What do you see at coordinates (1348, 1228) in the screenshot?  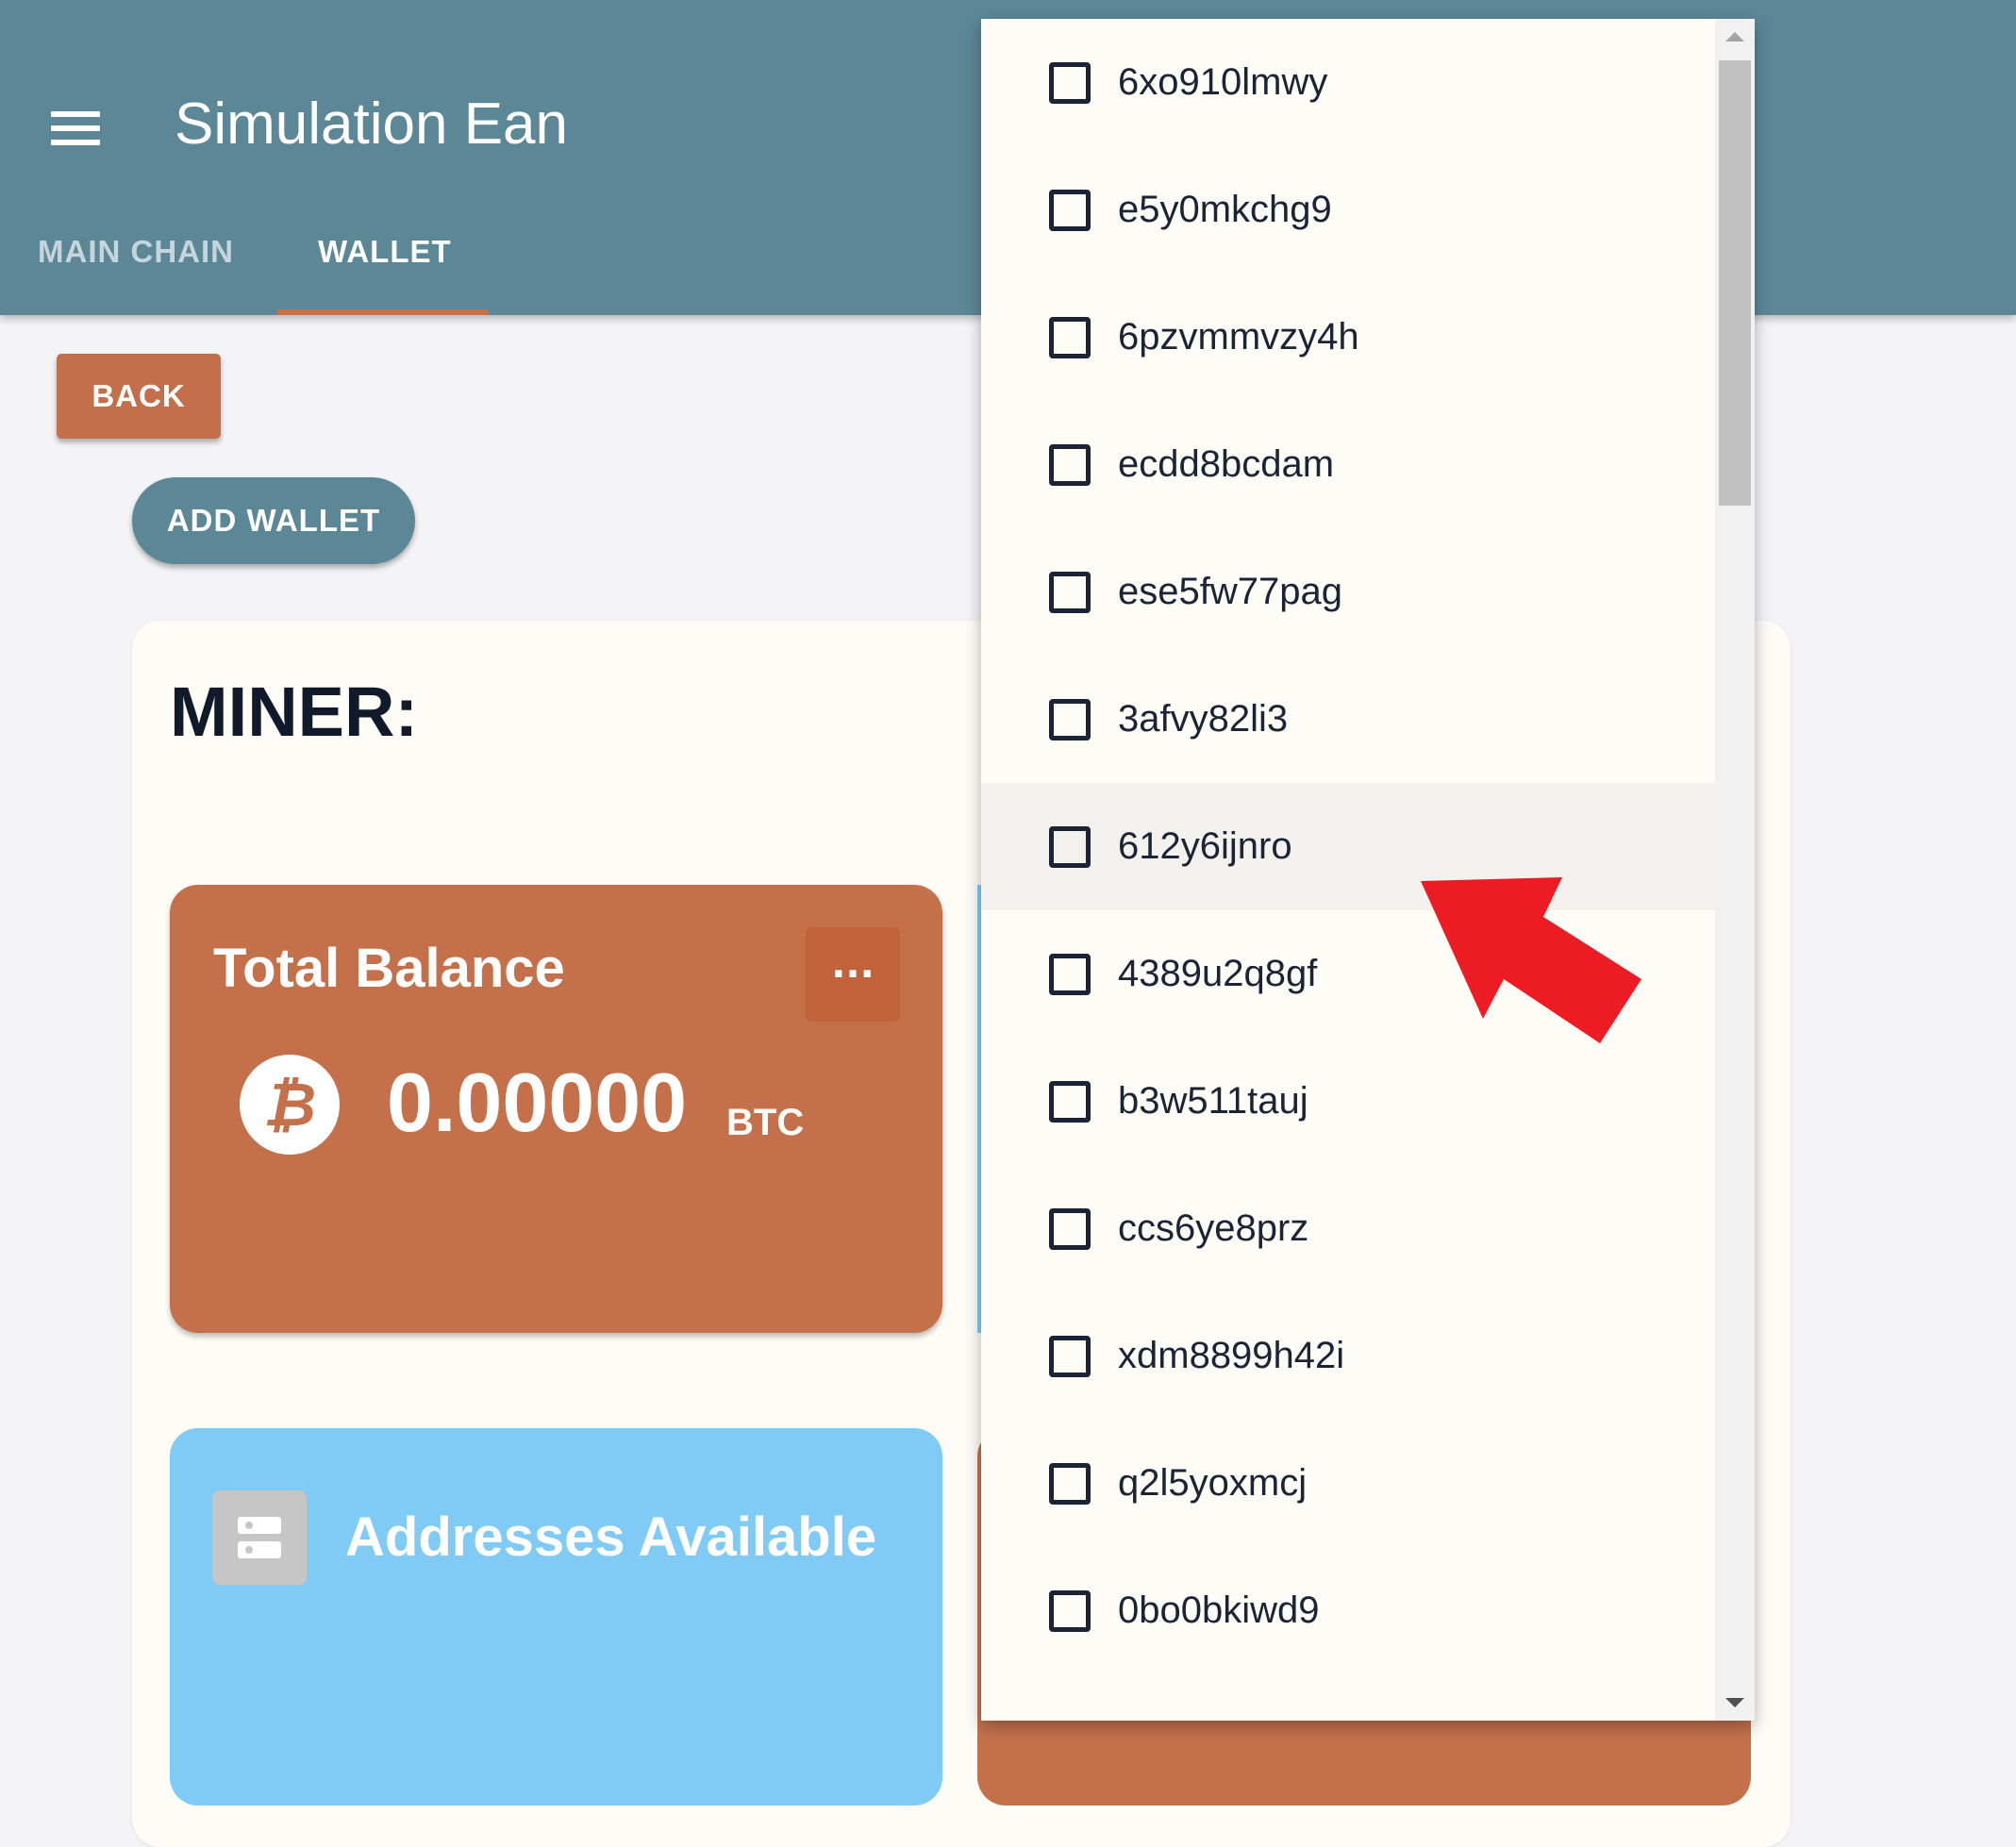 I see `dropdown-item: ccs6ye8prz` at bounding box center [1348, 1228].